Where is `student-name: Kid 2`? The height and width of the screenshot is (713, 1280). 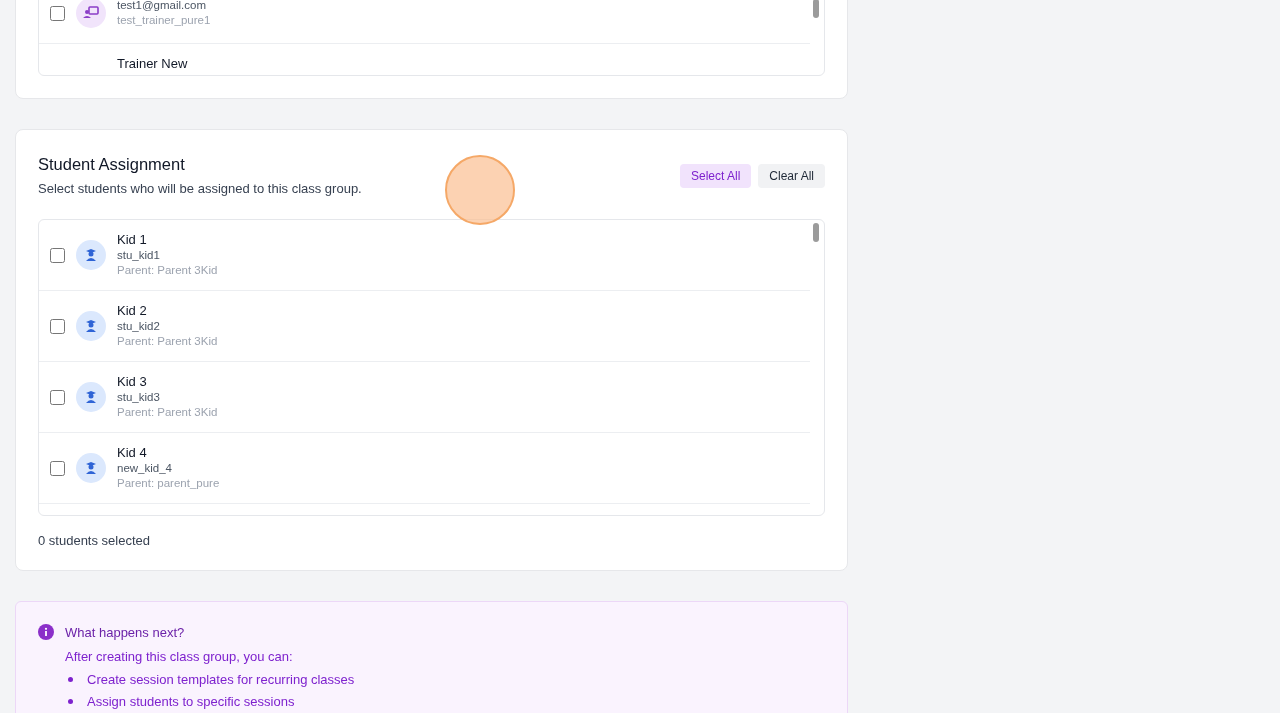 student-name: Kid 2 is located at coordinates (132, 311).